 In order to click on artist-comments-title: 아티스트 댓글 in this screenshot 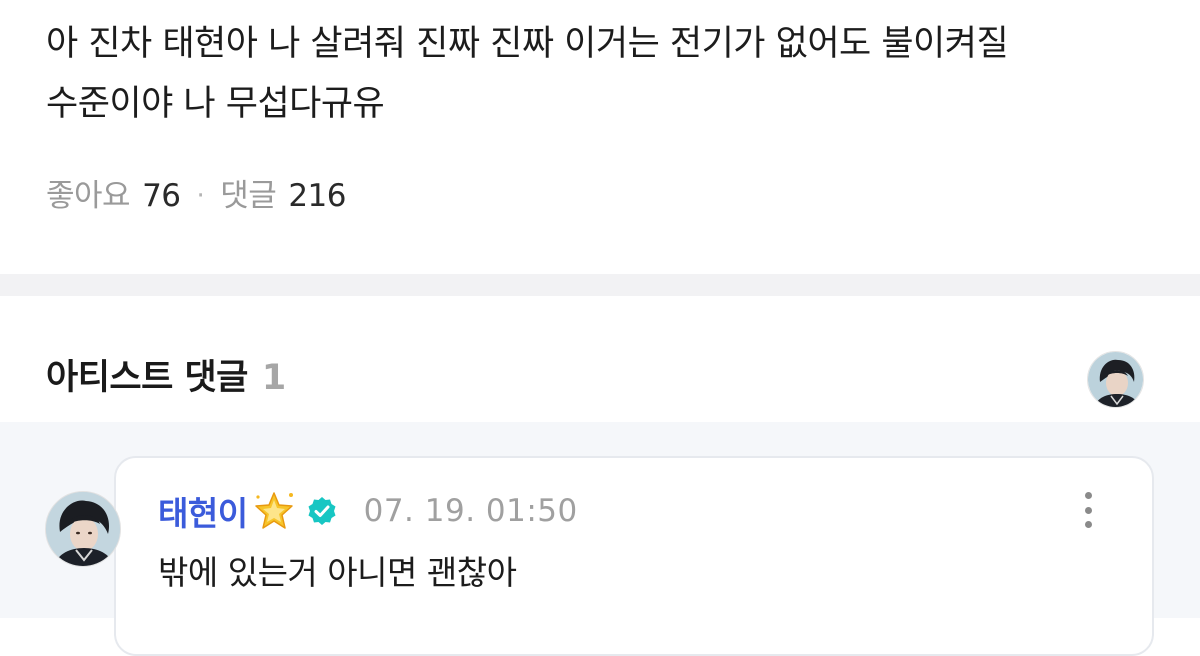, I will do `click(147, 378)`.